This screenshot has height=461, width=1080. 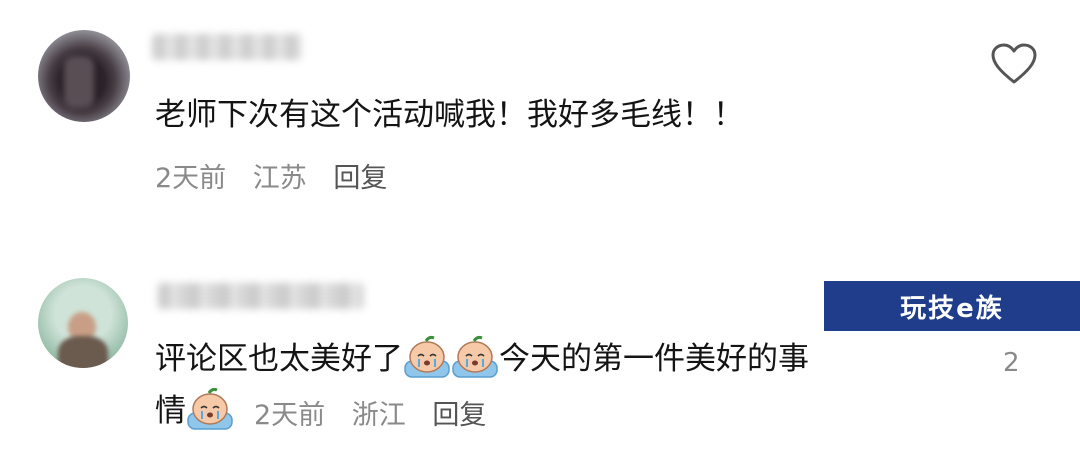 I want to click on like-count: 2, so click(x=1011, y=363).